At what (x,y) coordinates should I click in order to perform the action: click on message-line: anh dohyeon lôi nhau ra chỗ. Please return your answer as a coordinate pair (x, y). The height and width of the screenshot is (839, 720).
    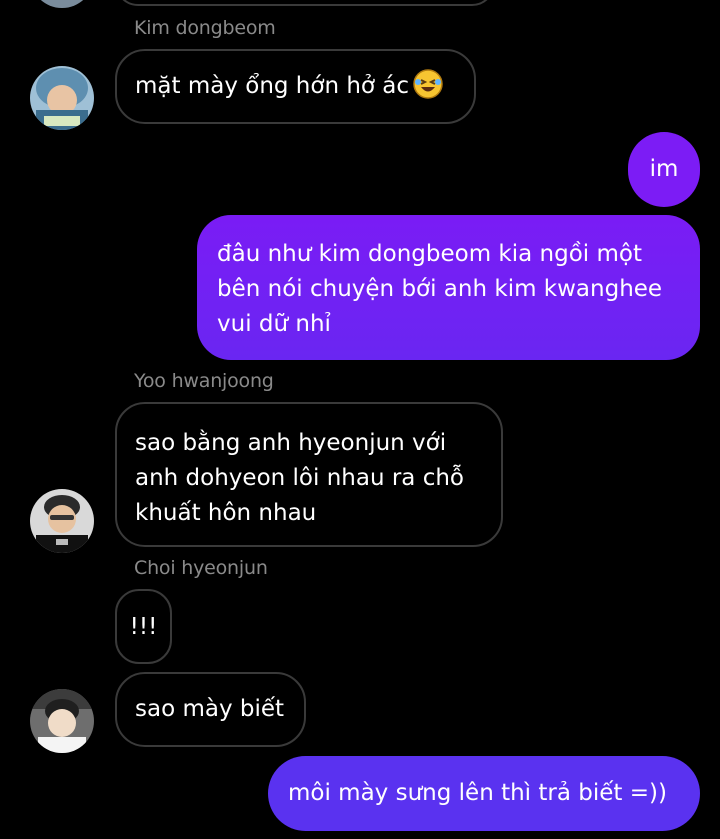
    Looking at the image, I should click on (299, 478).